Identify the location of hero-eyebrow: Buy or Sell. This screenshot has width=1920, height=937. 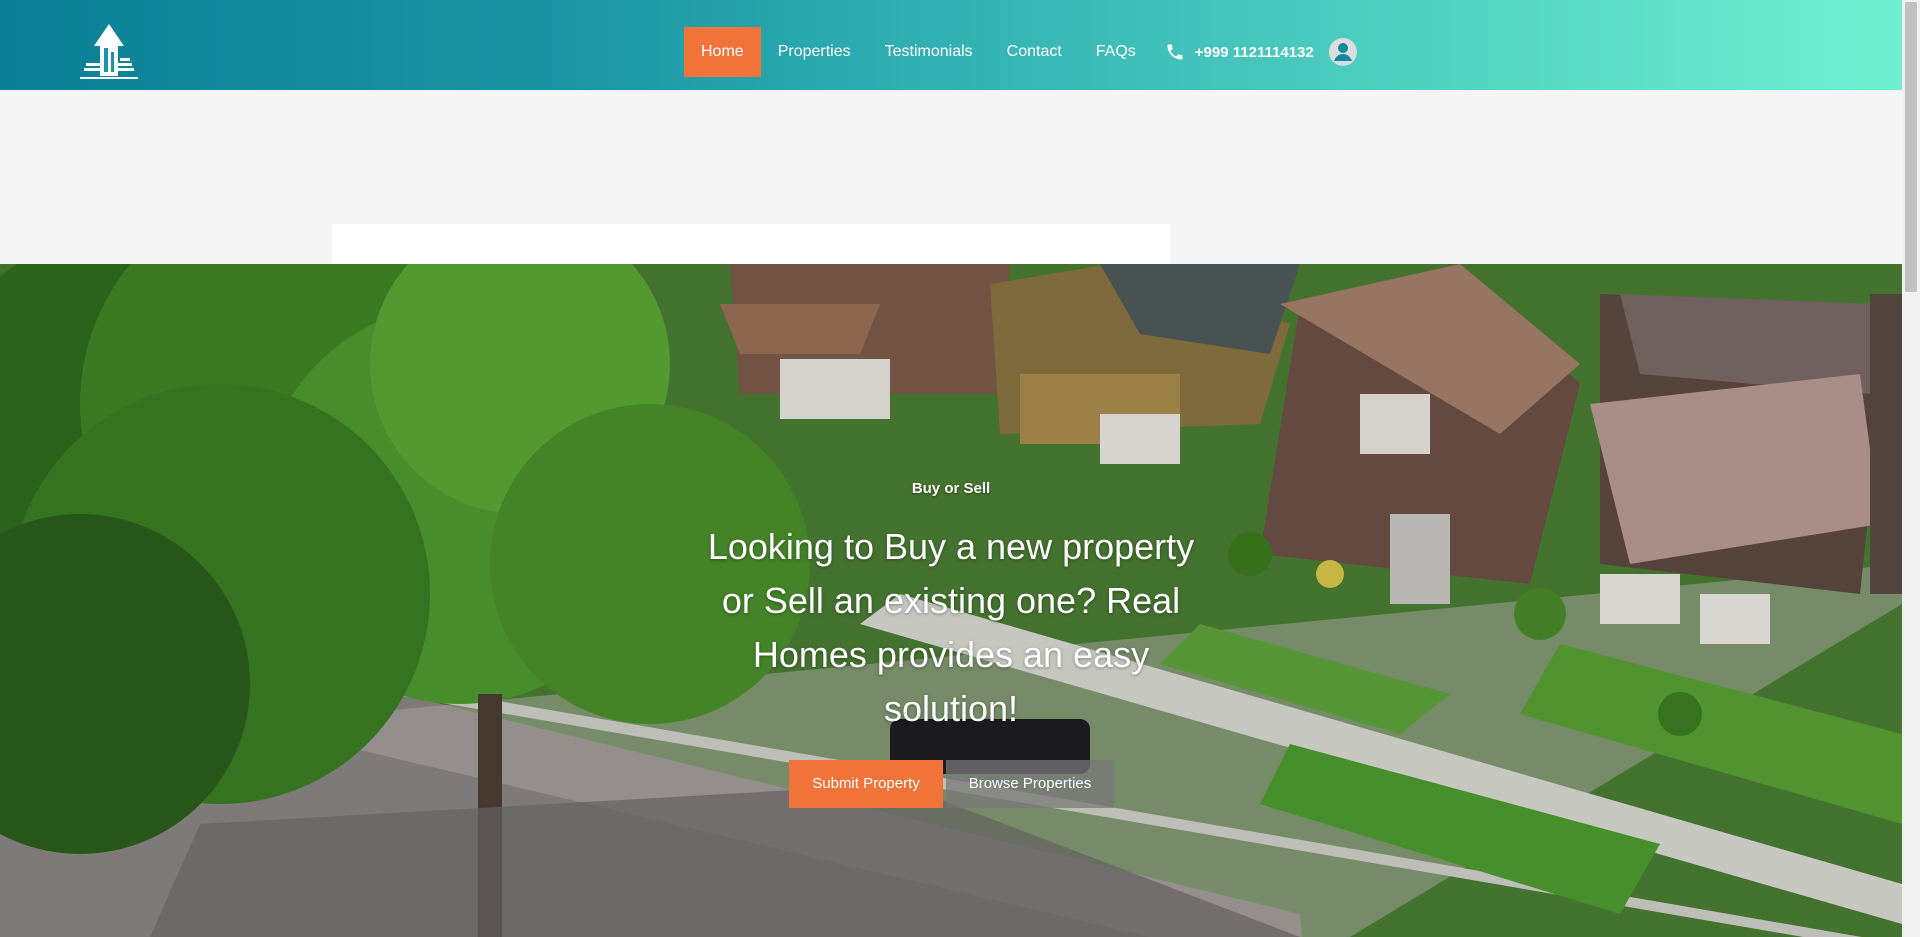
(951, 488).